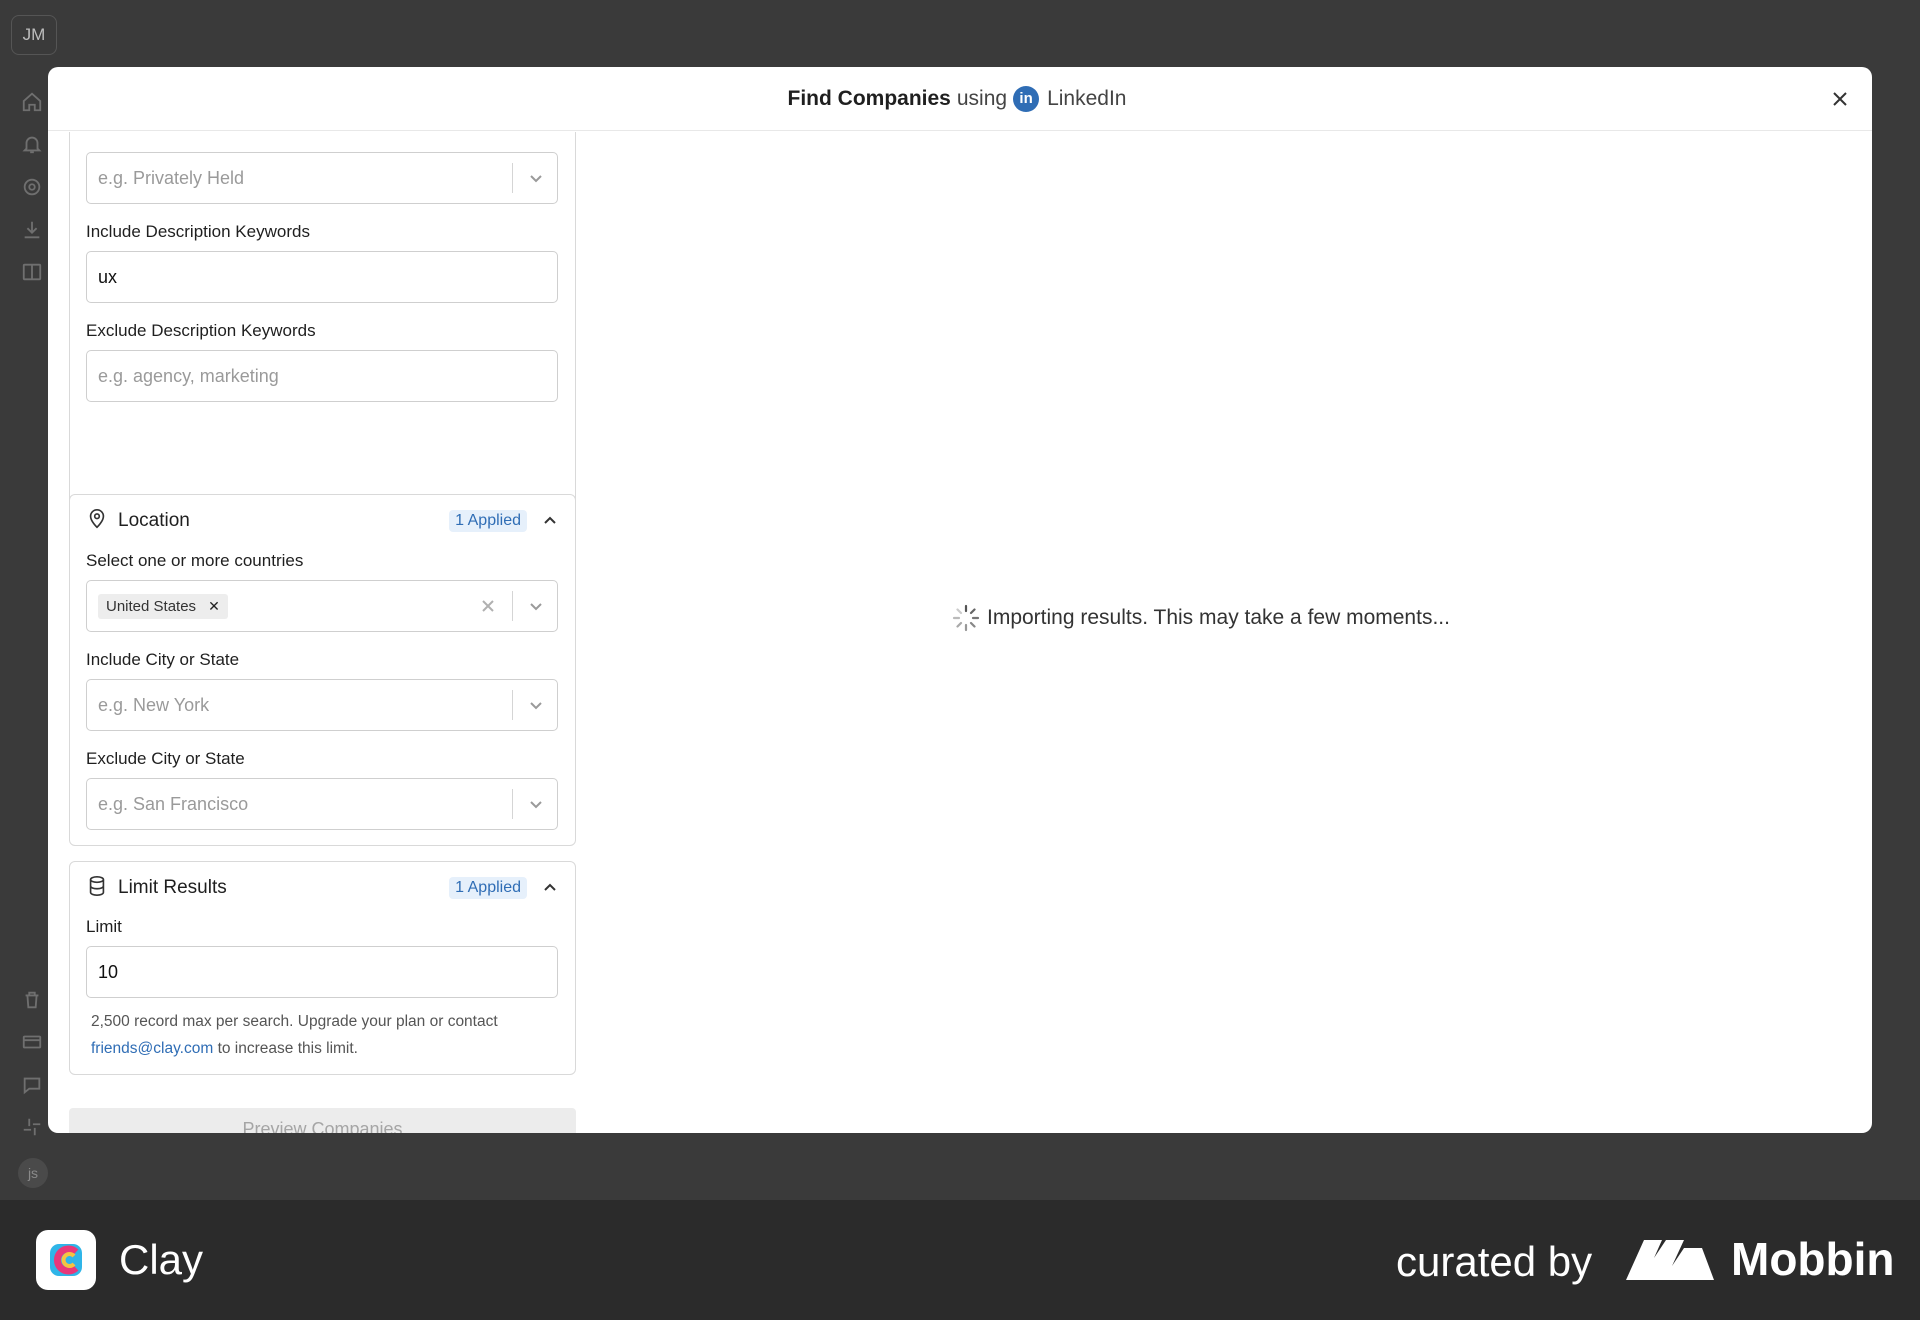 The height and width of the screenshot is (1320, 1920). I want to click on location-title: Location, so click(154, 520).